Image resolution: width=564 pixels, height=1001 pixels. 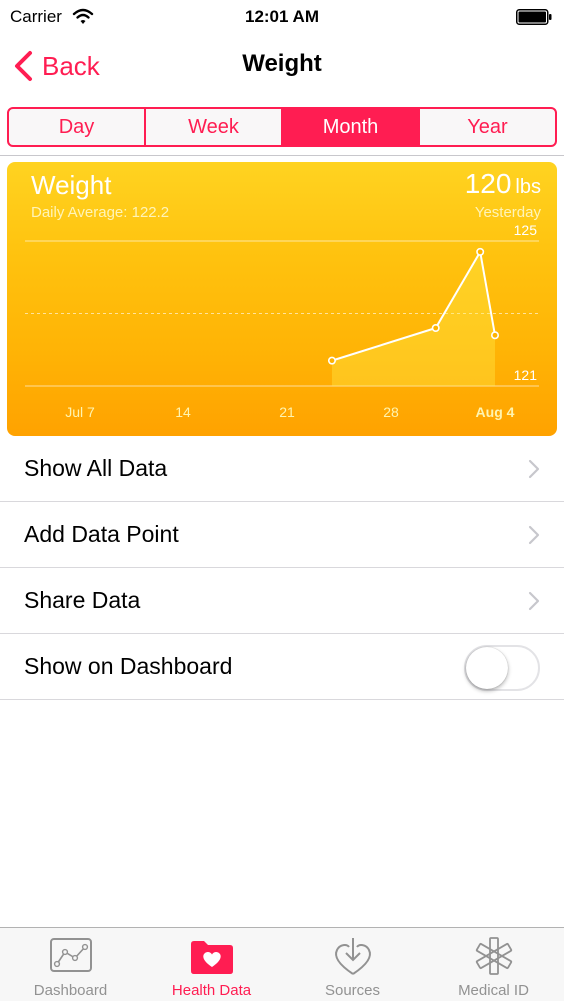 I want to click on row-label: Share Data, so click(x=82, y=600).